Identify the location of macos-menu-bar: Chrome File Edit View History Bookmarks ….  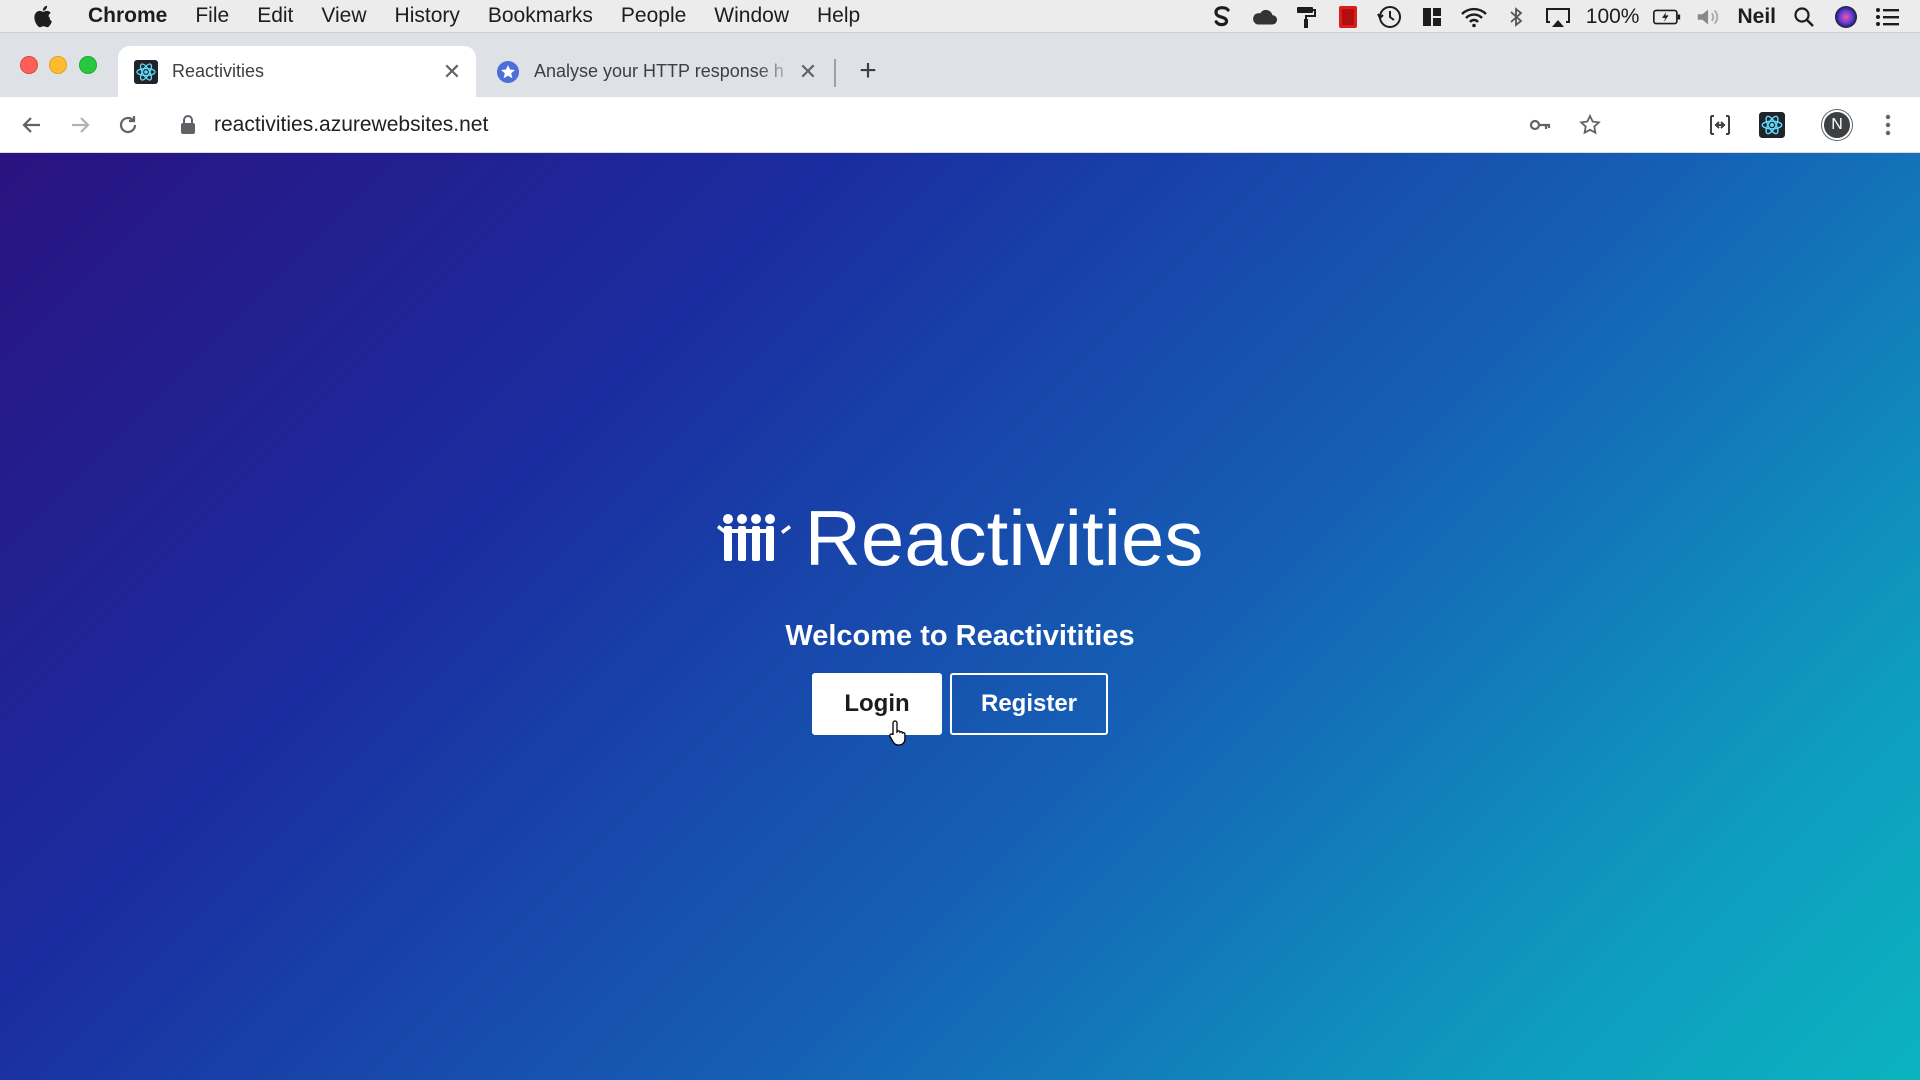
(960, 16).